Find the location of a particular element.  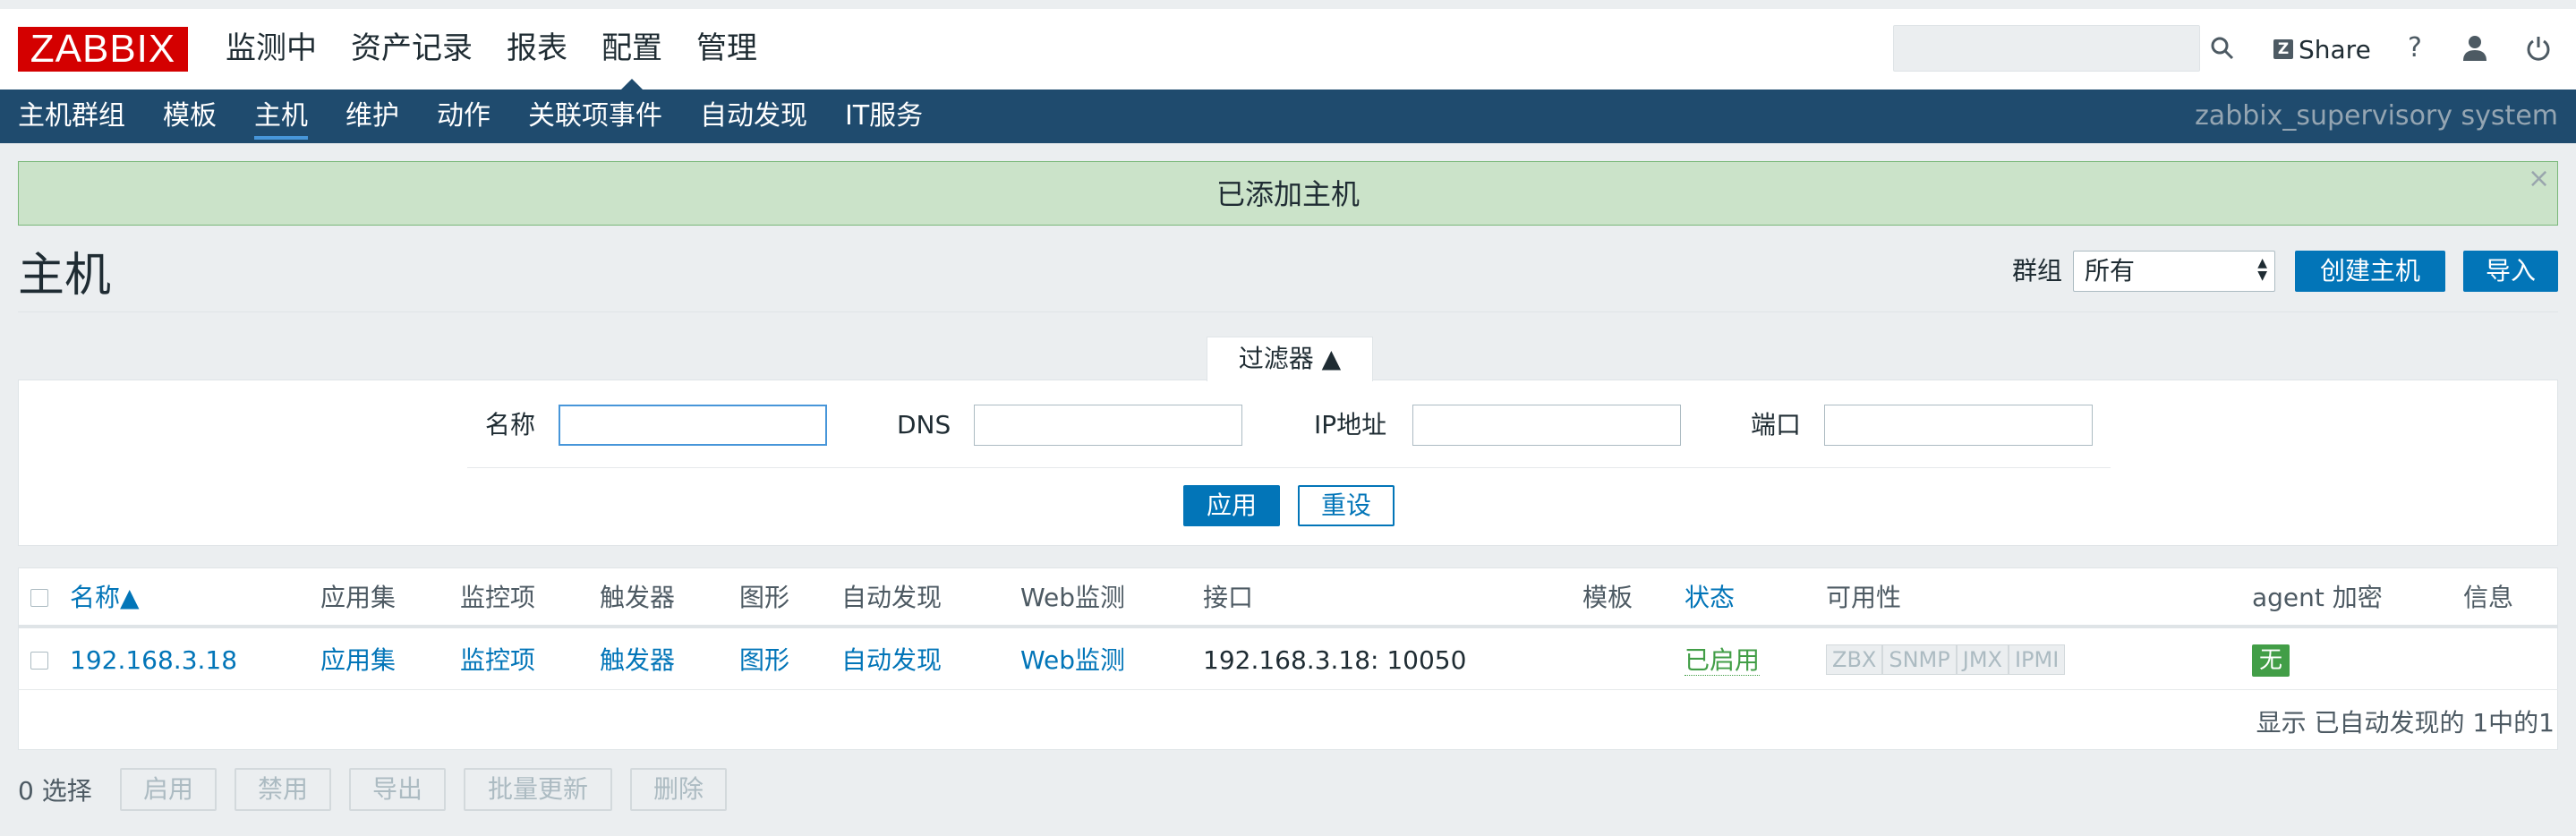

web-link: Web监测 is located at coordinates (1072, 660).